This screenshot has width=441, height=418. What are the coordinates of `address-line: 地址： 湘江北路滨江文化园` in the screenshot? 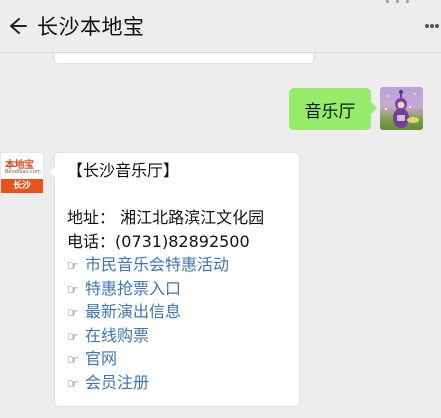 It's located at (182, 218).